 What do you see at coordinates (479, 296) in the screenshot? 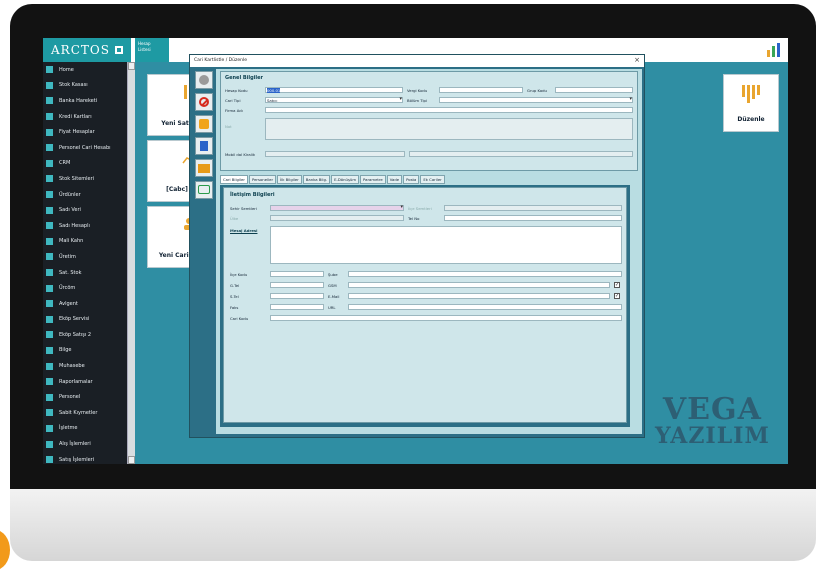
I see `email-field` at bounding box center [479, 296].